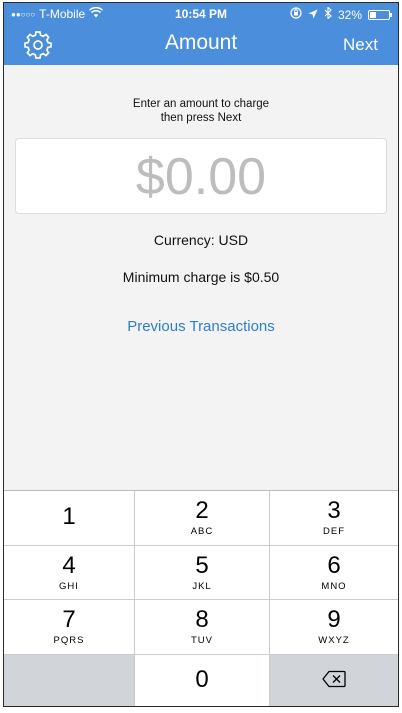  I want to click on key-4: 4 GHI, so click(69, 572).